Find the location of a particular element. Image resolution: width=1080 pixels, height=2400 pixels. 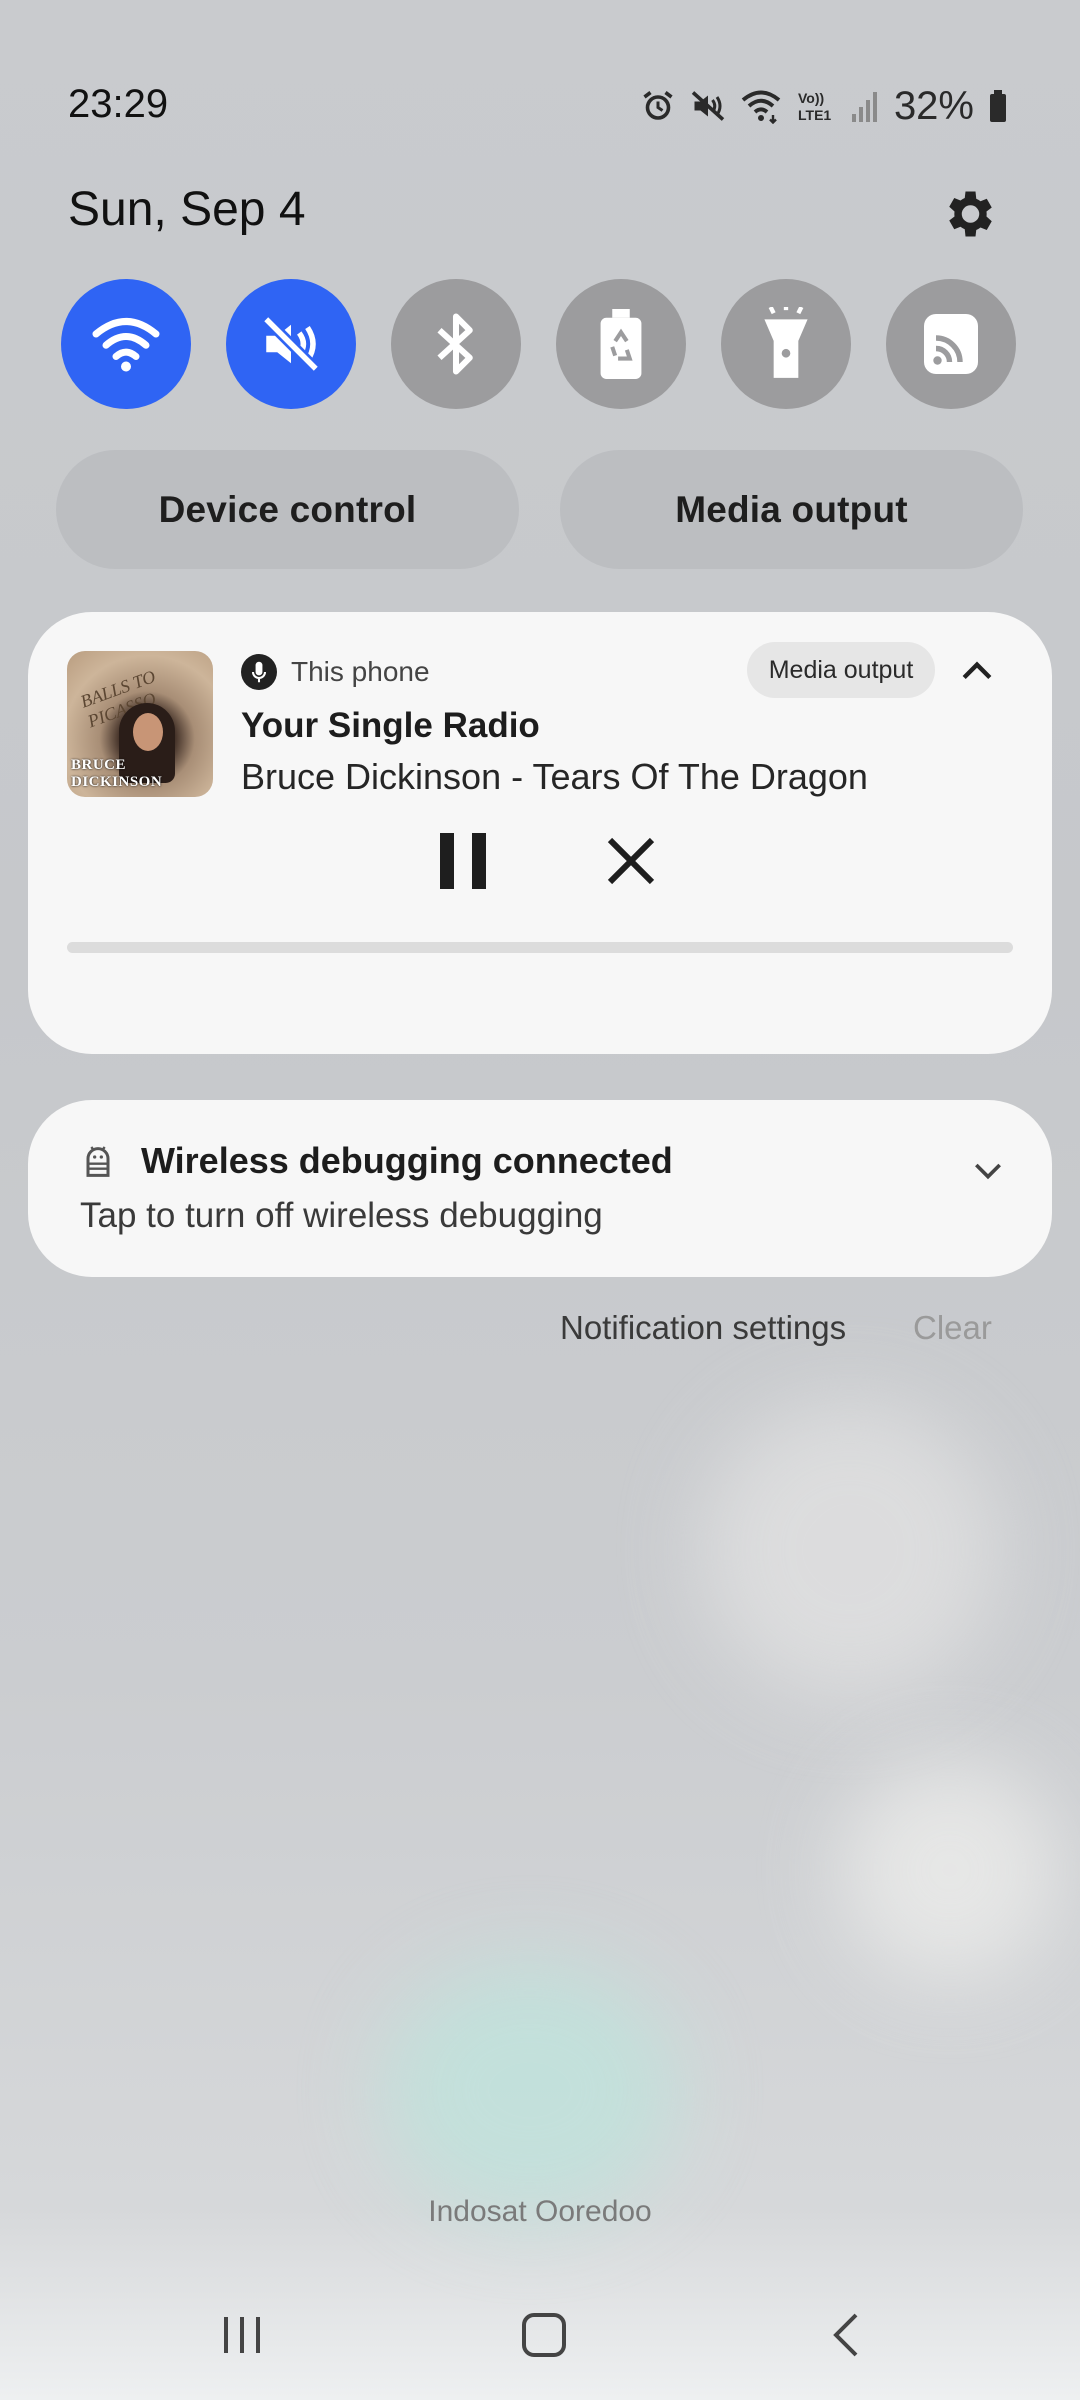

device-control-button: Device control is located at coordinates (287, 509).